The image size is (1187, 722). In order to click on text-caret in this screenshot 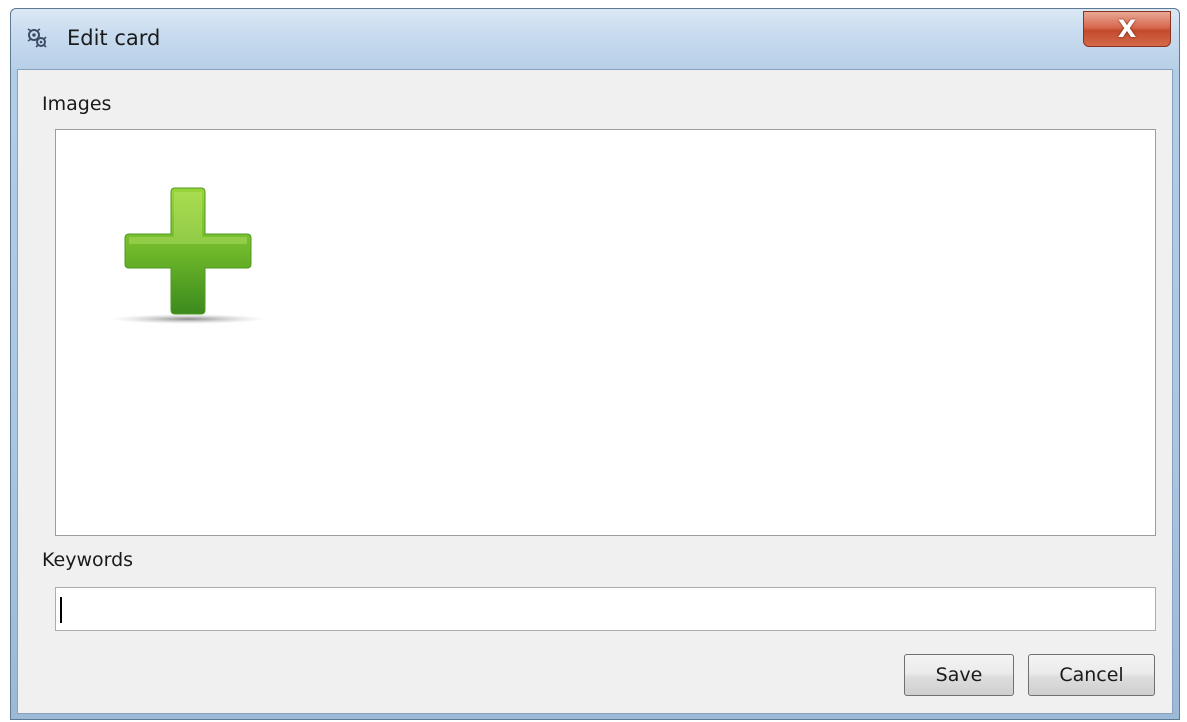, I will do `click(61, 610)`.